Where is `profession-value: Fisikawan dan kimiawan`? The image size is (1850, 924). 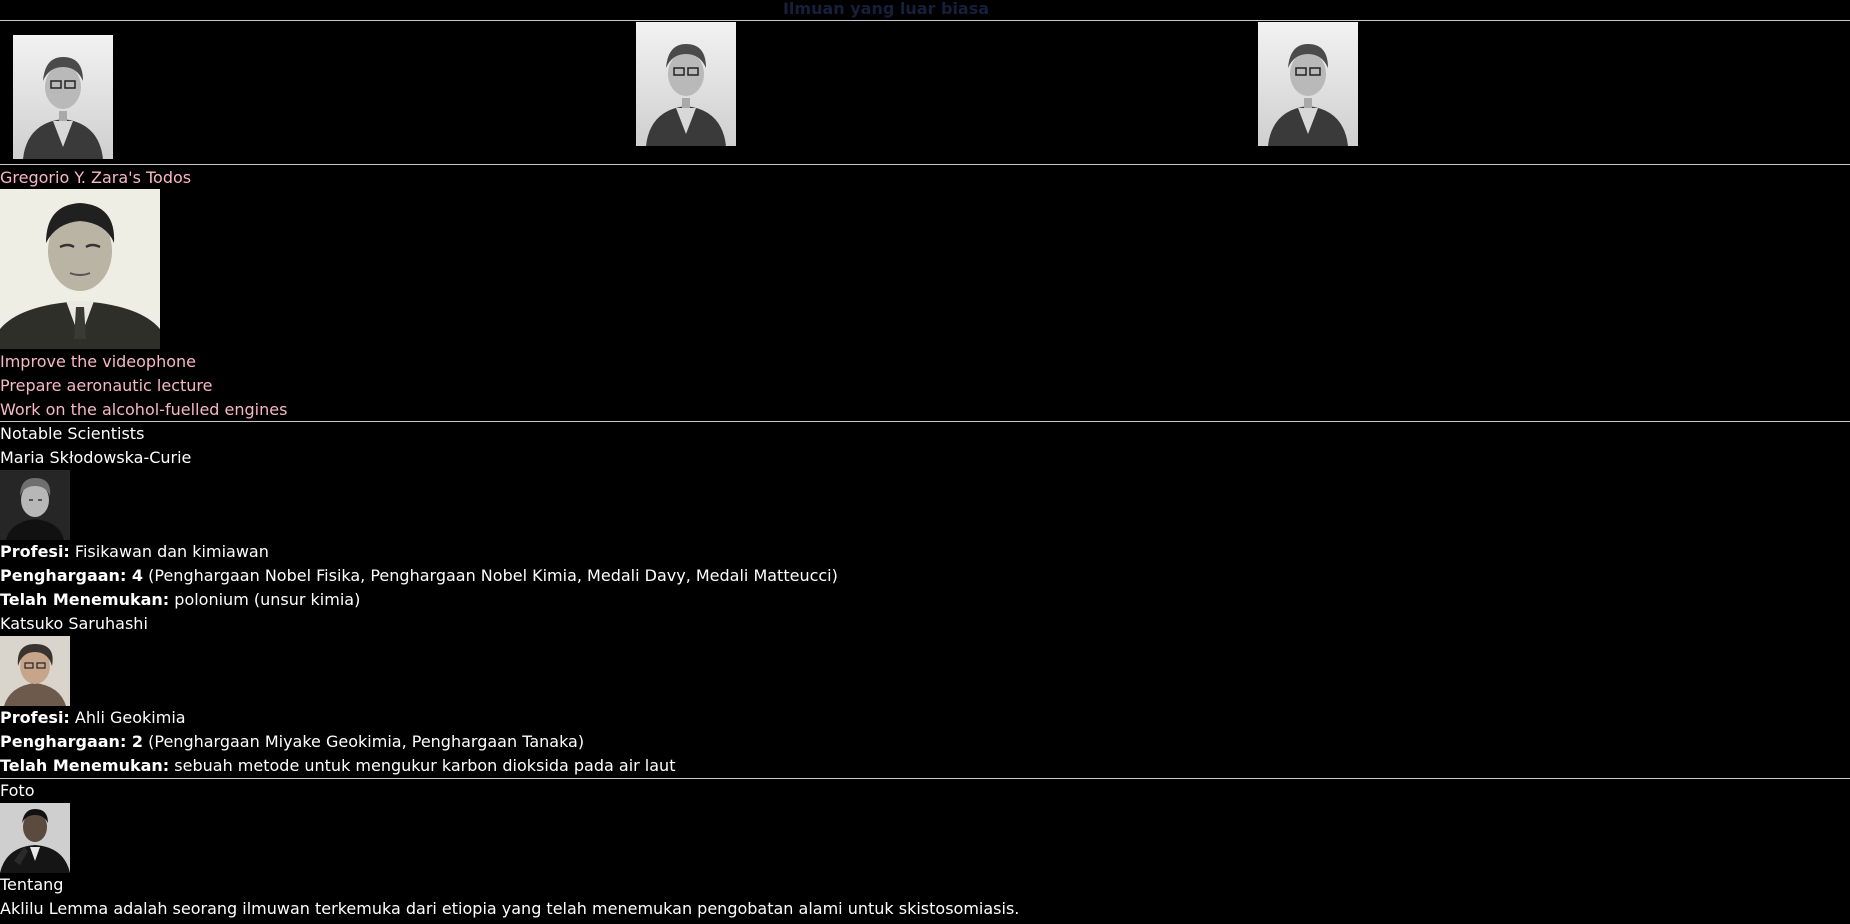 profession-value: Fisikawan dan kimiawan is located at coordinates (171, 551).